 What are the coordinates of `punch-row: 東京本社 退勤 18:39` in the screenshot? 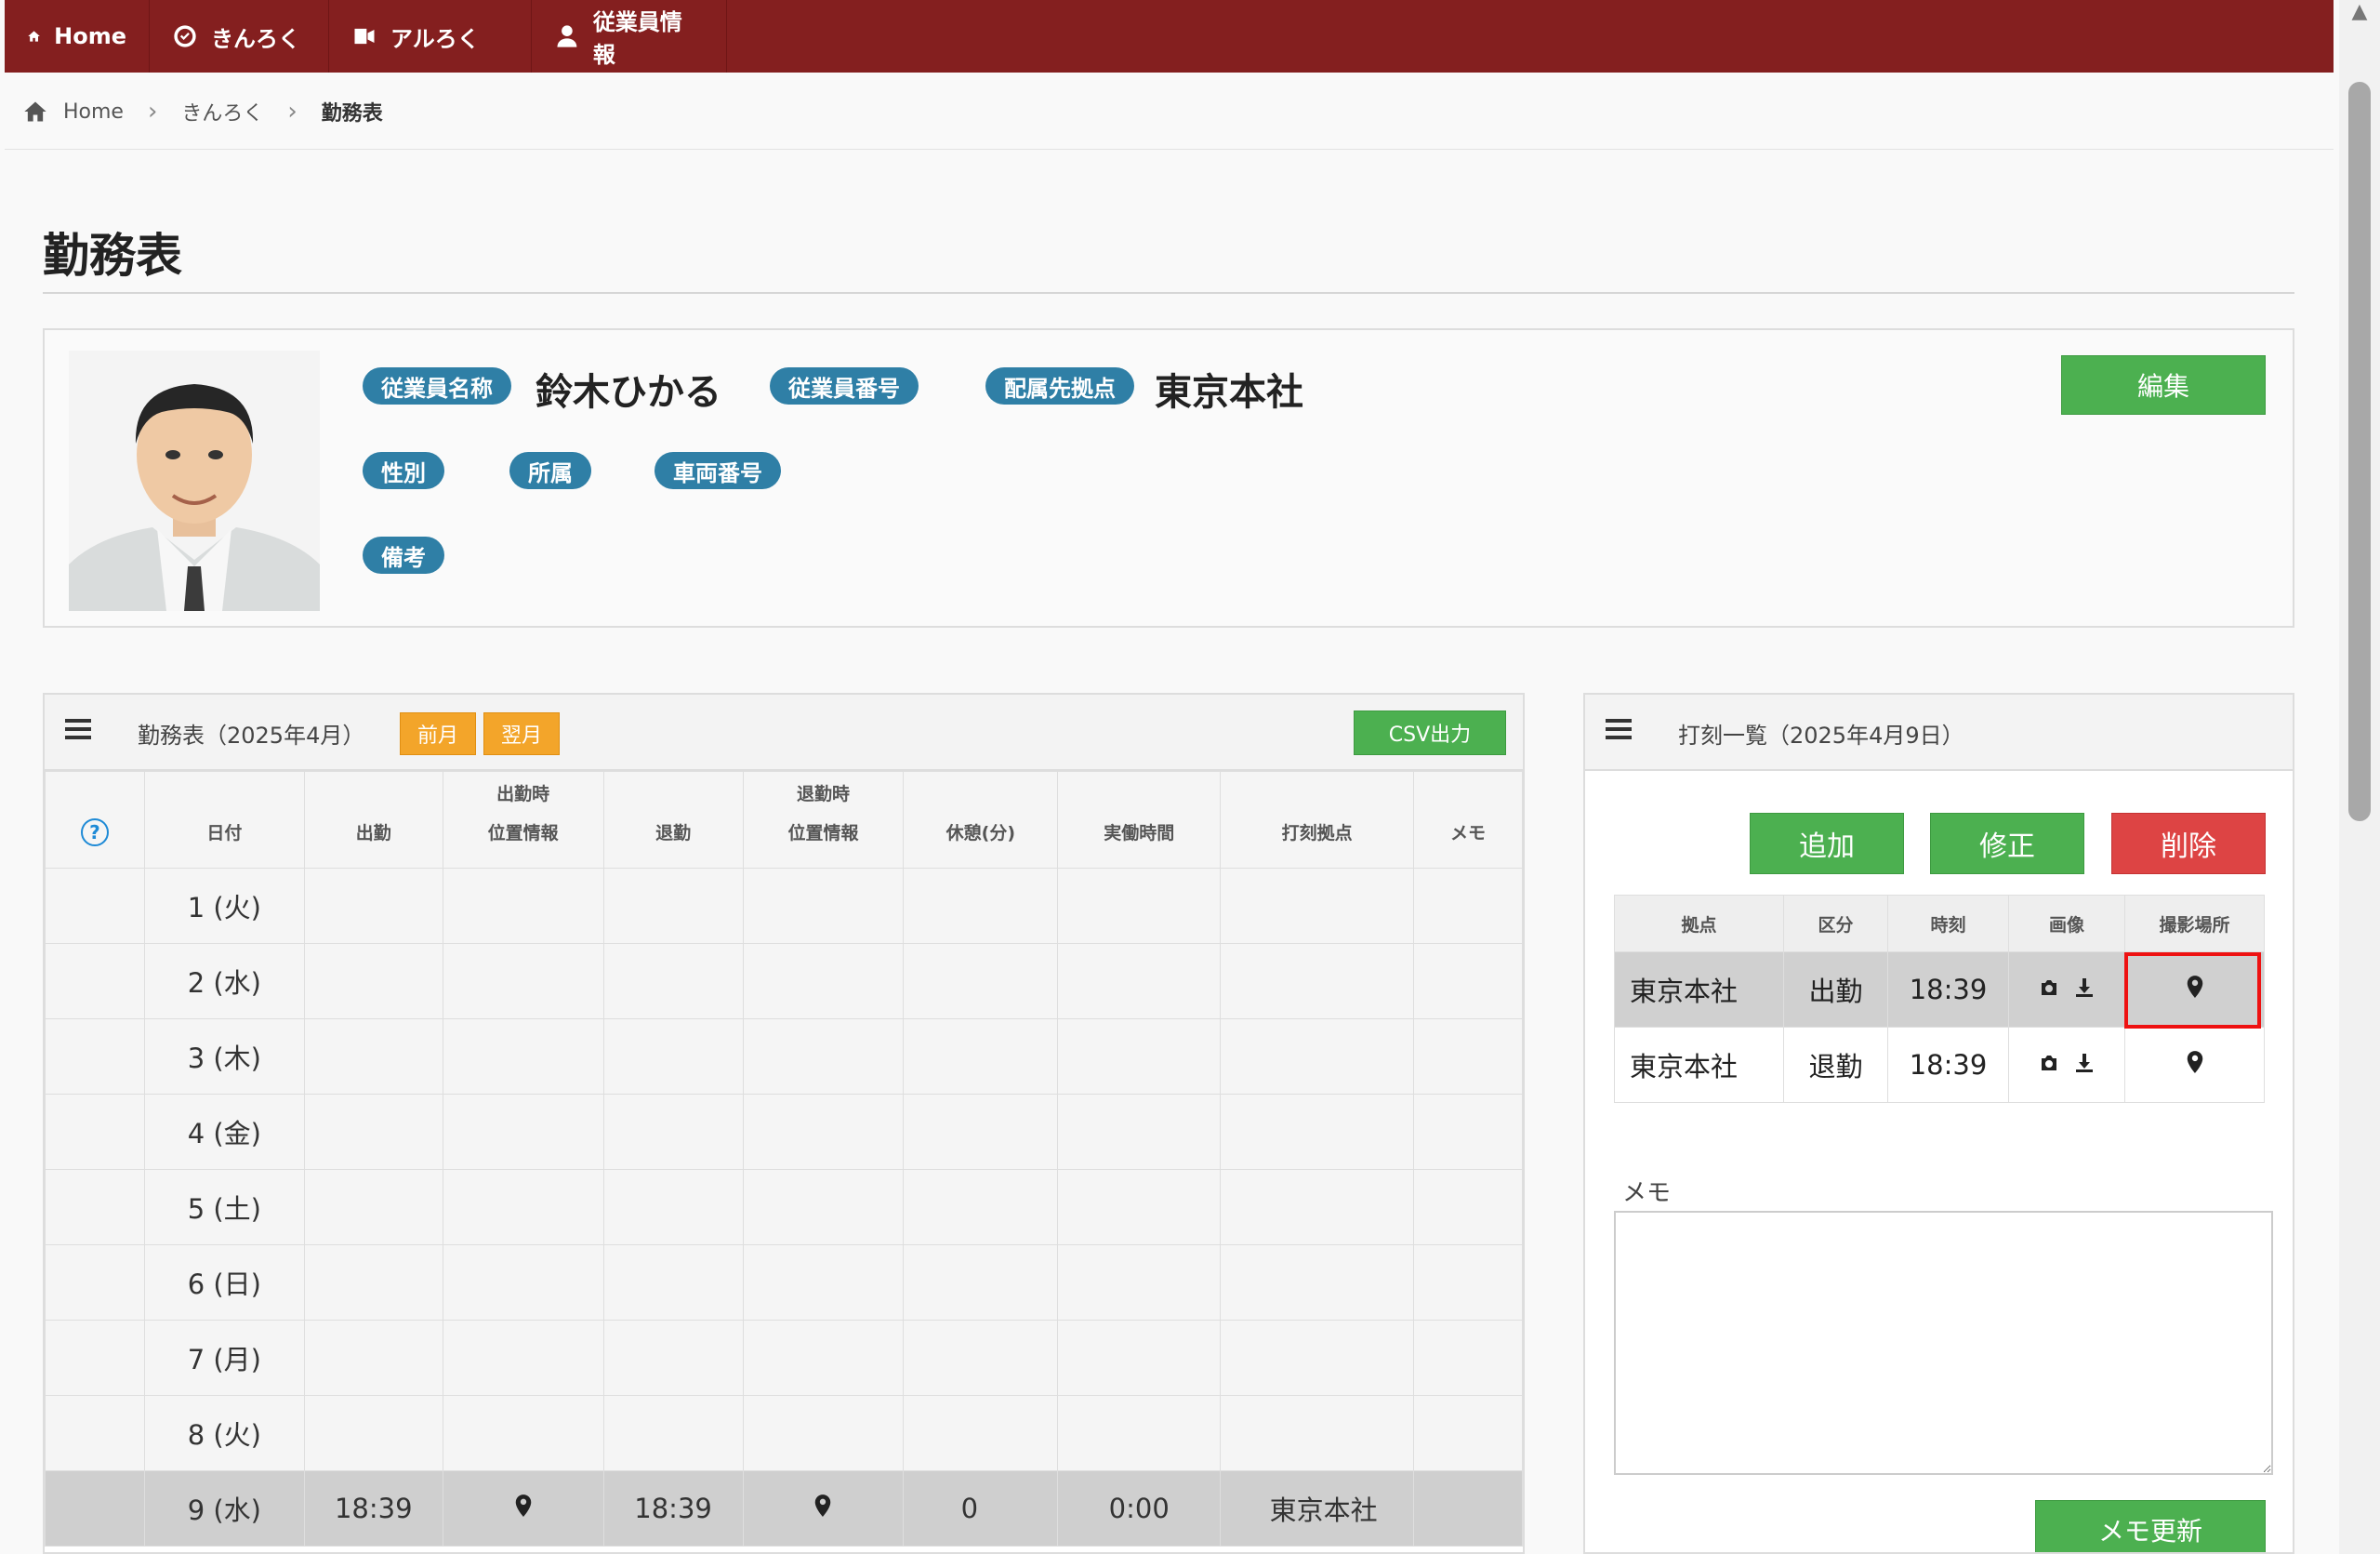 It's located at (1939, 1065).